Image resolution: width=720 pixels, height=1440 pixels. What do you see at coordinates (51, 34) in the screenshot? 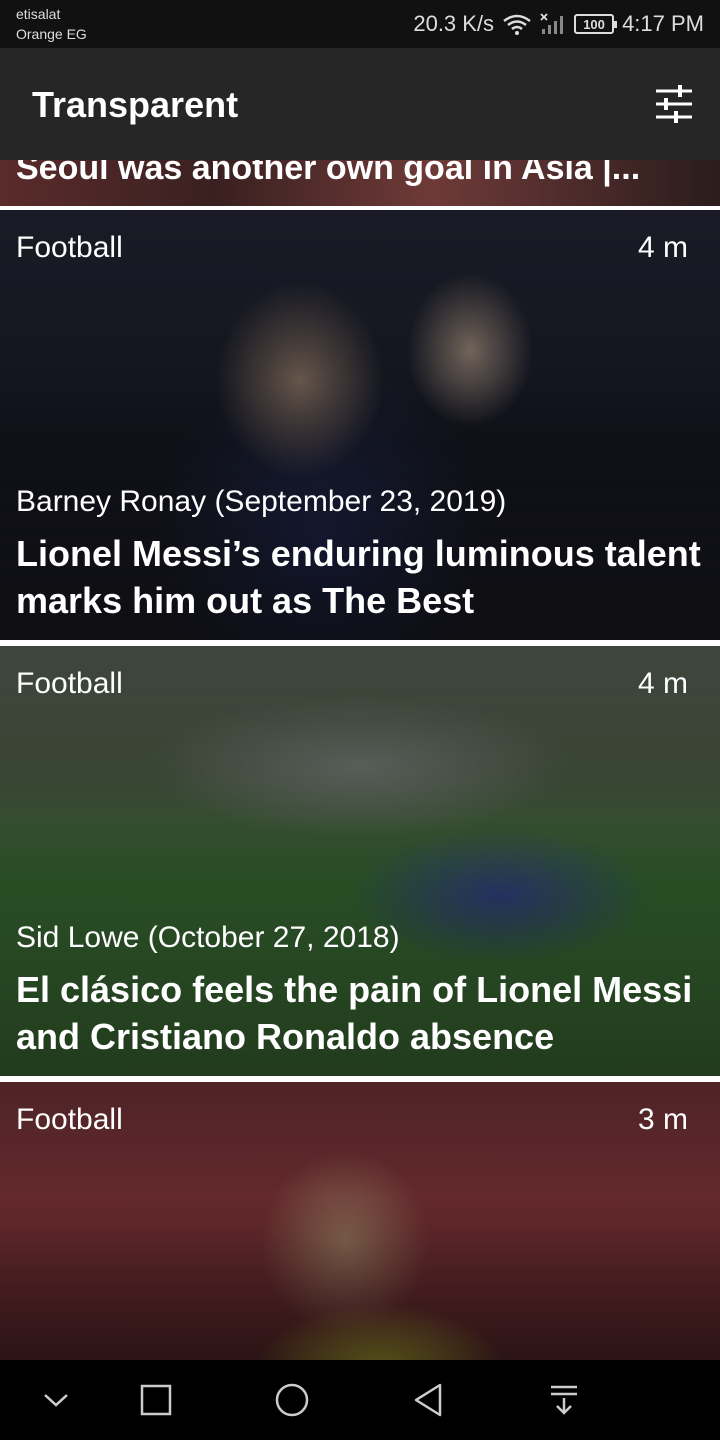
I see `carrier-secondary: Orange EG` at bounding box center [51, 34].